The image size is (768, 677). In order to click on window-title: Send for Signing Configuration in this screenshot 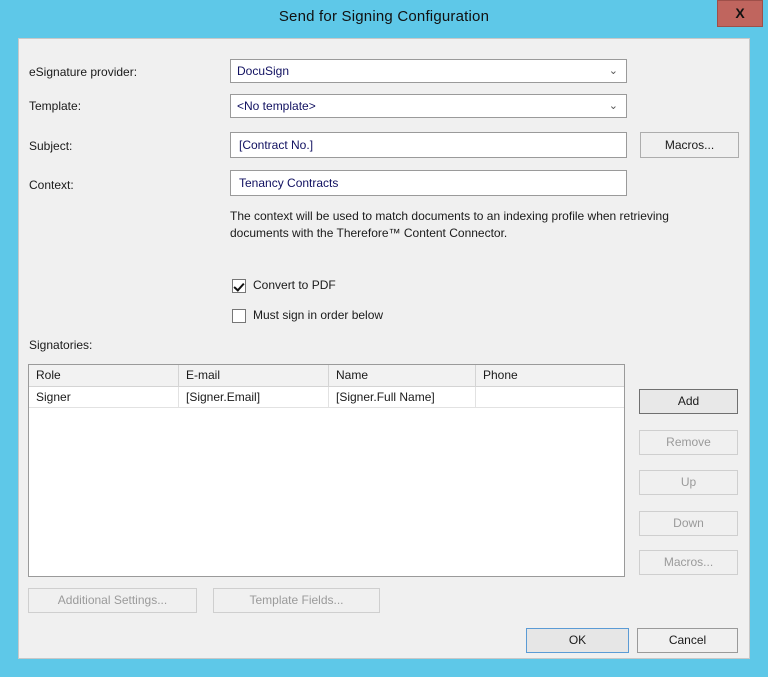, I will do `click(384, 16)`.